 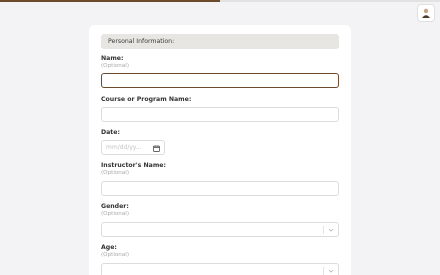 I want to click on age-optional-hint: (Optional), so click(x=115, y=255).